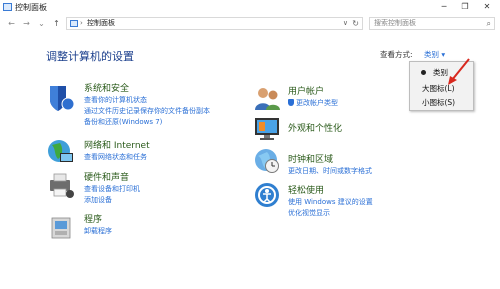  What do you see at coordinates (250, 7) in the screenshot?
I see `title-bar: 控制面板 ─ ❐ ✕` at bounding box center [250, 7].